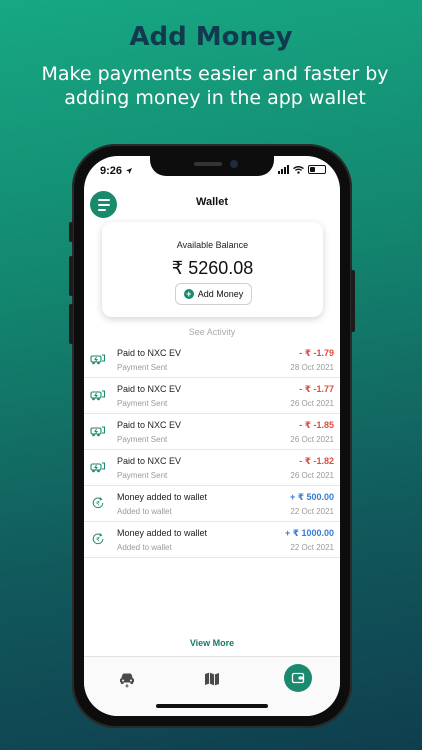 The width and height of the screenshot is (422, 750). Describe the element at coordinates (309, 533) in the screenshot. I see `activity-amount: + ₹ 1000.00` at that location.